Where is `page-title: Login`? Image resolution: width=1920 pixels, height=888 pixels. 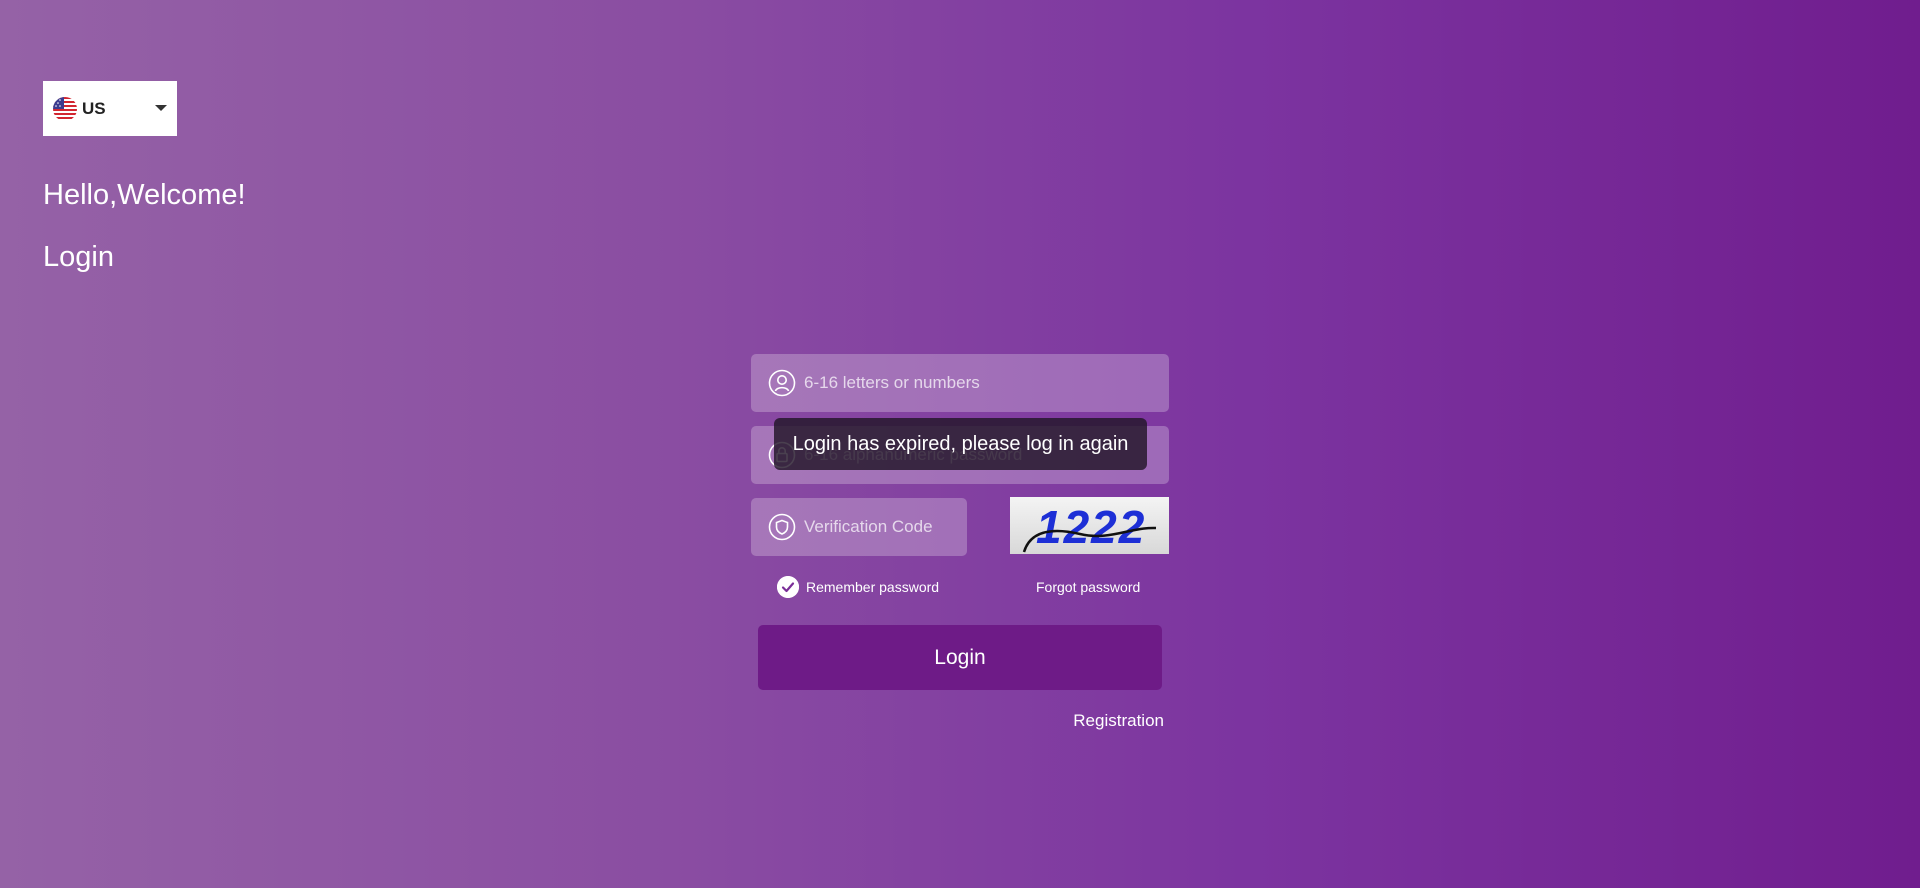 page-title: Login is located at coordinates (78, 257).